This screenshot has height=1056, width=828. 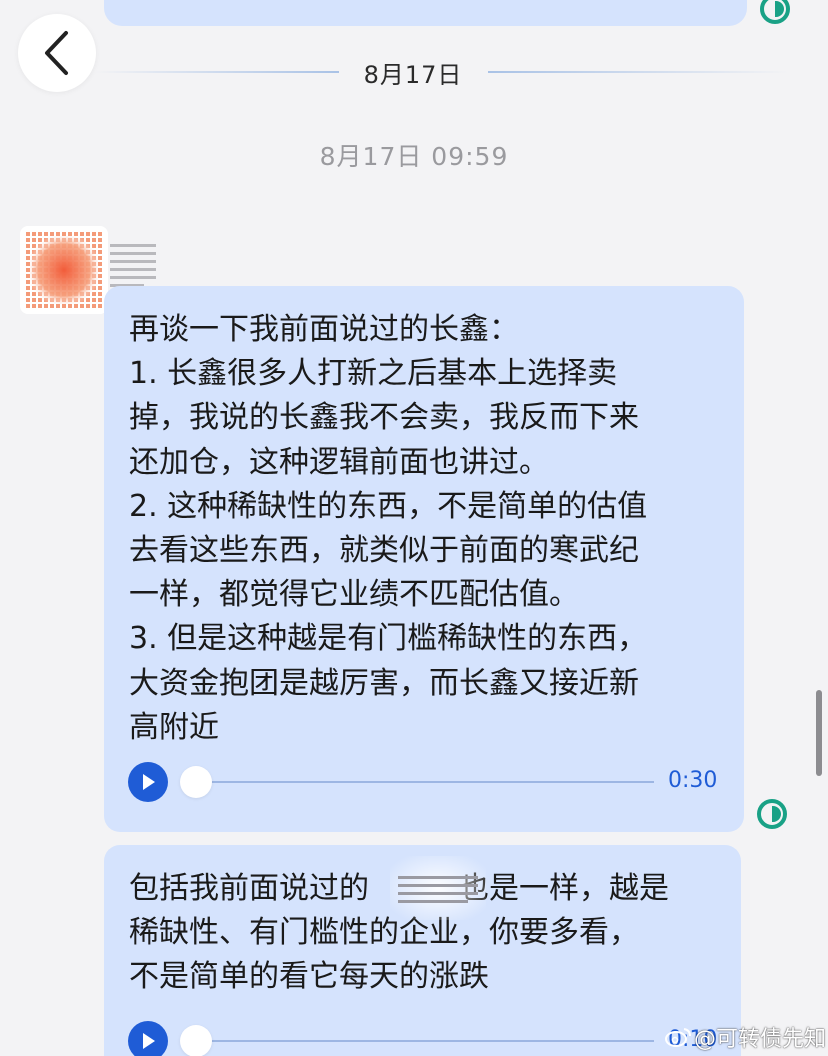 I want to click on message-timestamp: 8月17日 09:59, so click(x=414, y=156).